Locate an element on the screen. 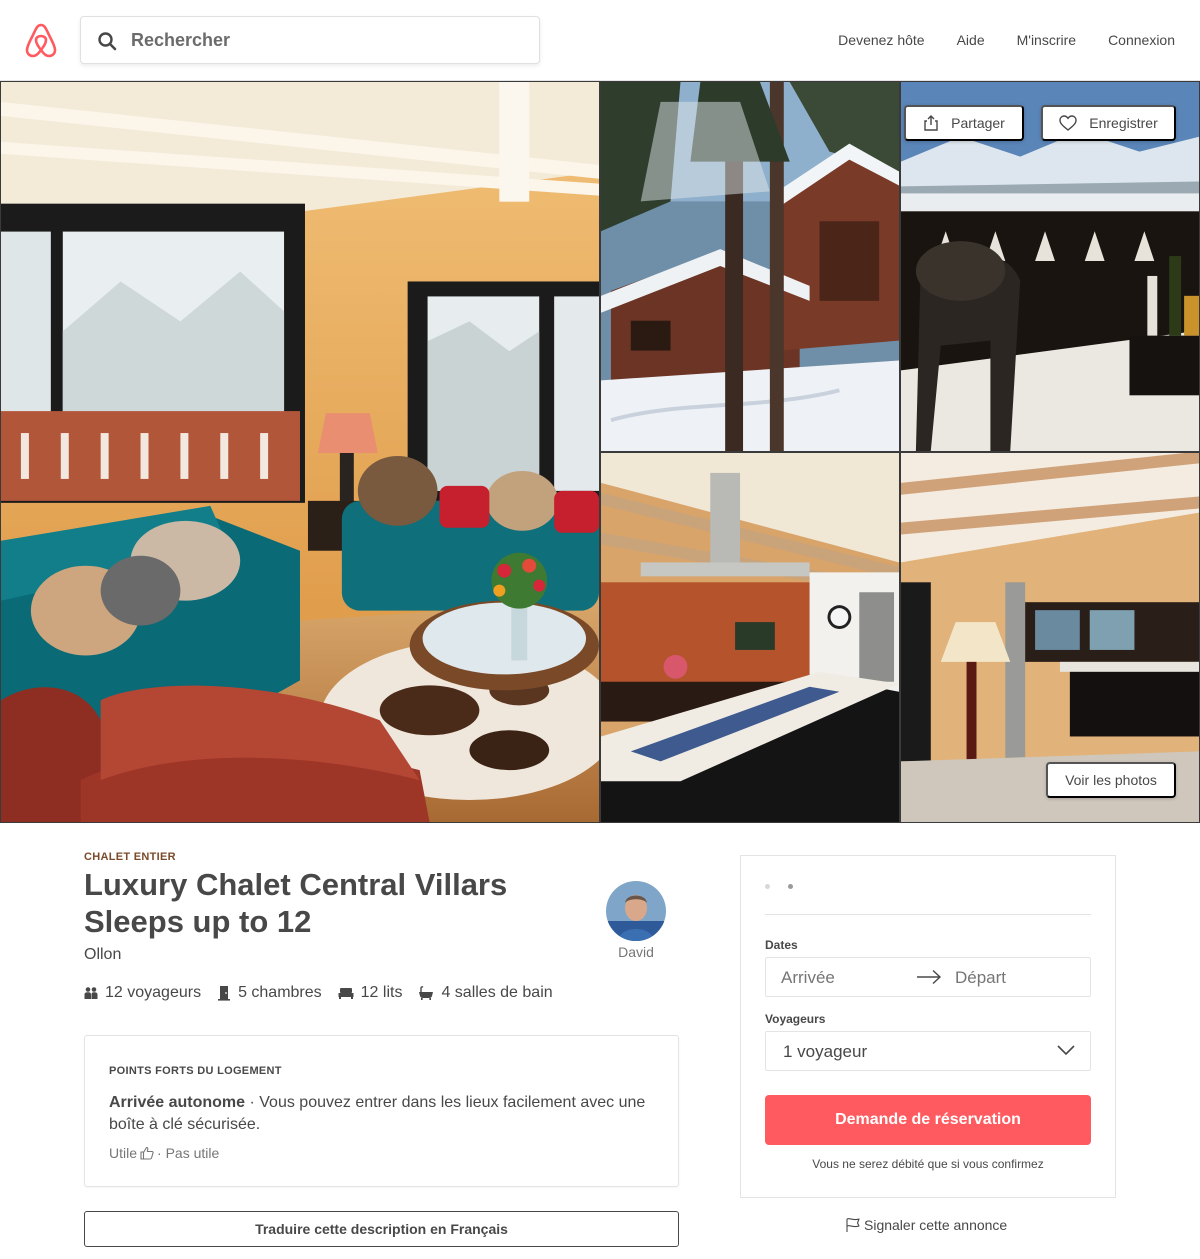 This screenshot has height=1259, width=1200. photo-chalet-exterior is located at coordinates (750, 266).